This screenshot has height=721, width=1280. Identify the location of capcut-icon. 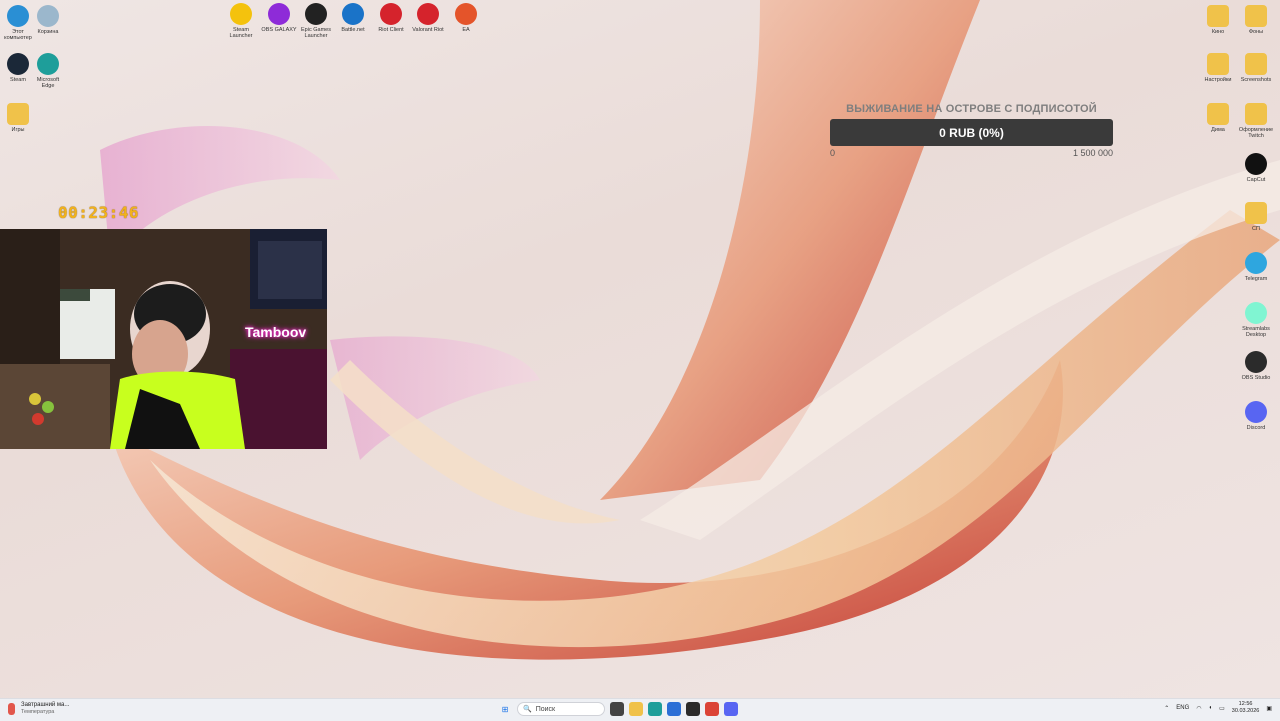
(1256, 164).